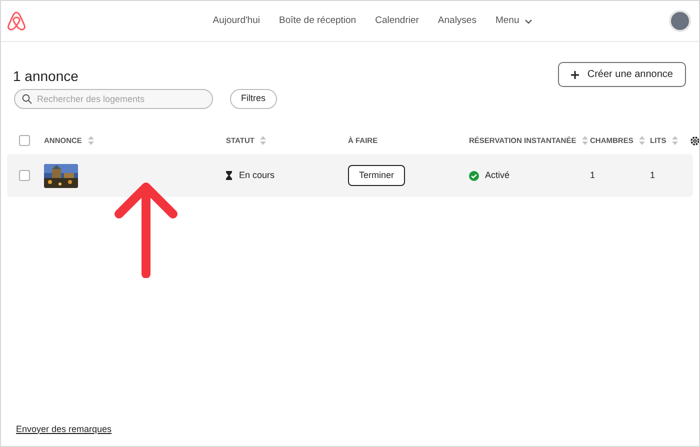  Describe the element at coordinates (236, 21) in the screenshot. I see `nav-link: Aujourd'hui` at that location.